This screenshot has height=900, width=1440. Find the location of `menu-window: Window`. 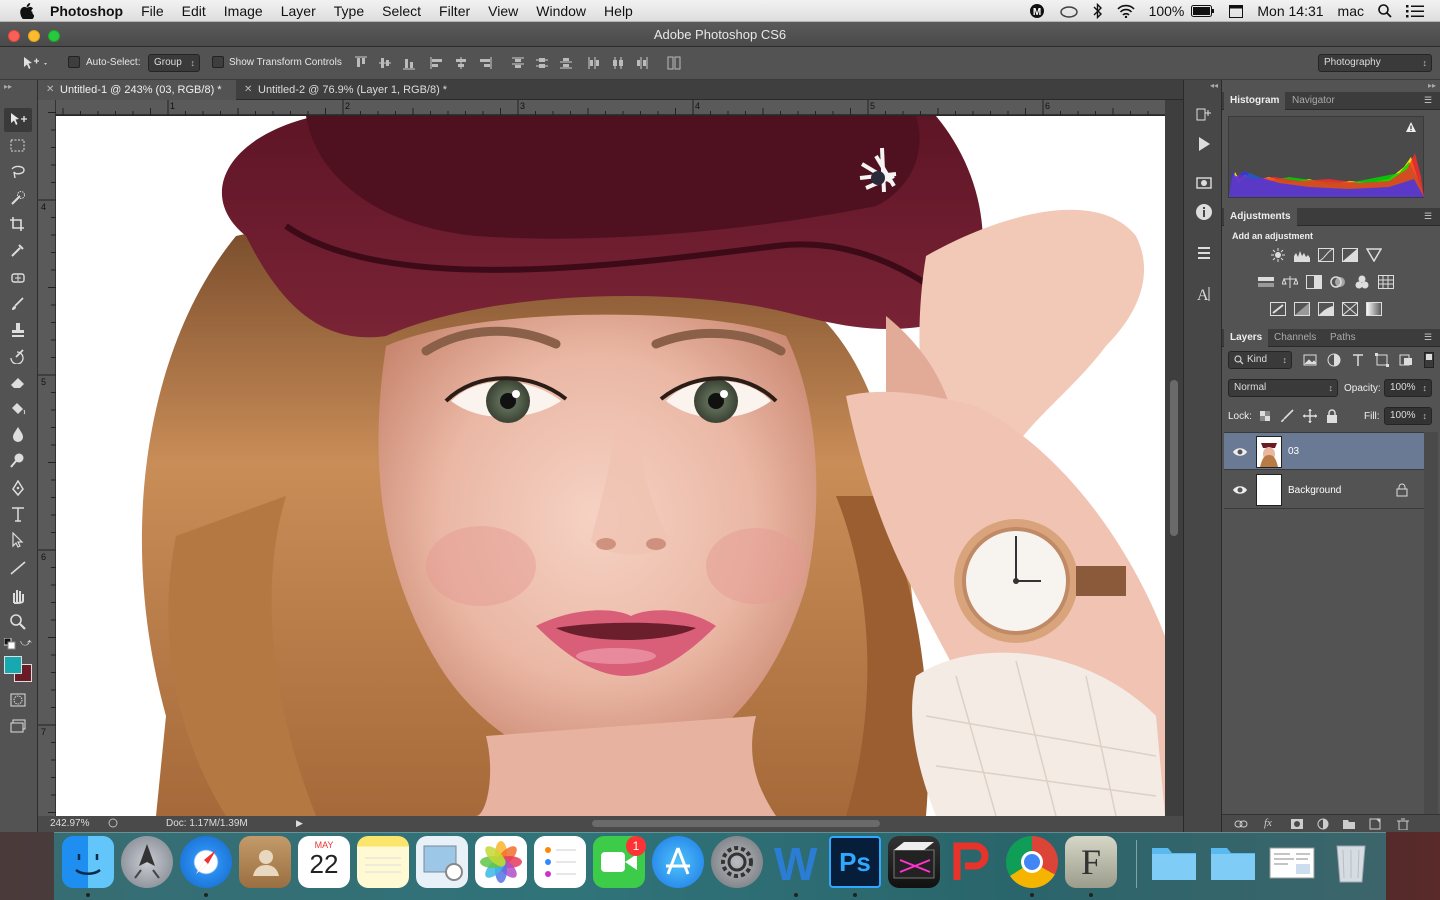

menu-window: Window is located at coordinates (561, 11).